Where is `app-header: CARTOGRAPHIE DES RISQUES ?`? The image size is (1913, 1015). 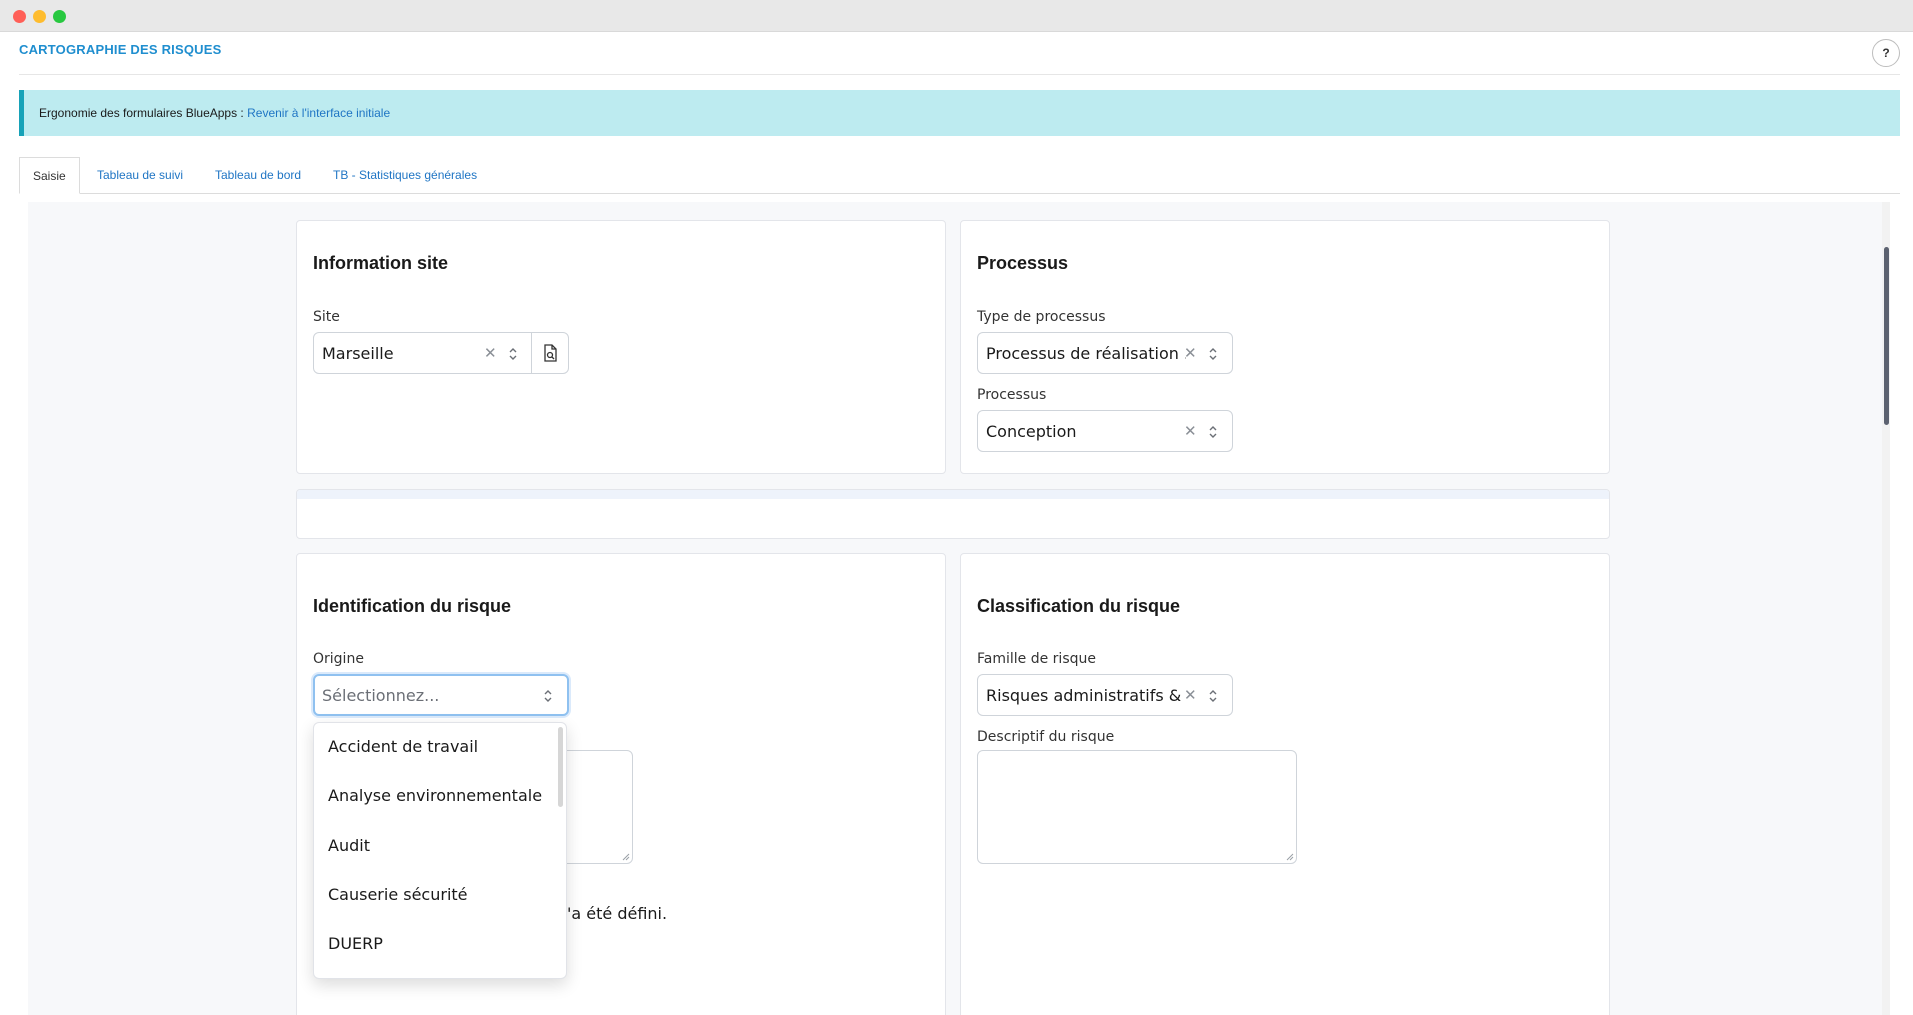 app-header: CARTOGRAPHIE DES RISQUES ? is located at coordinates (959, 53).